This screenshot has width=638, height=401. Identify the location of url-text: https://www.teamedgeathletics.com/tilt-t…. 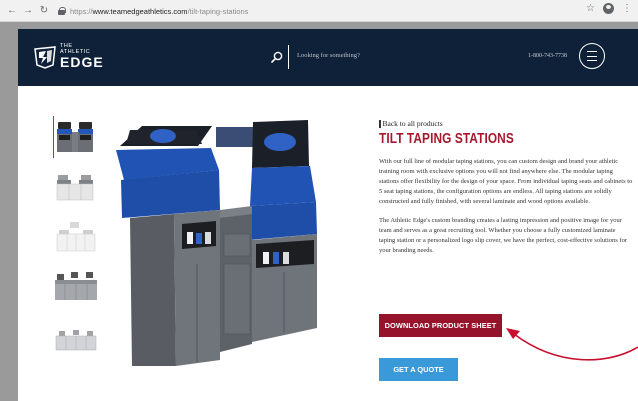
(159, 11).